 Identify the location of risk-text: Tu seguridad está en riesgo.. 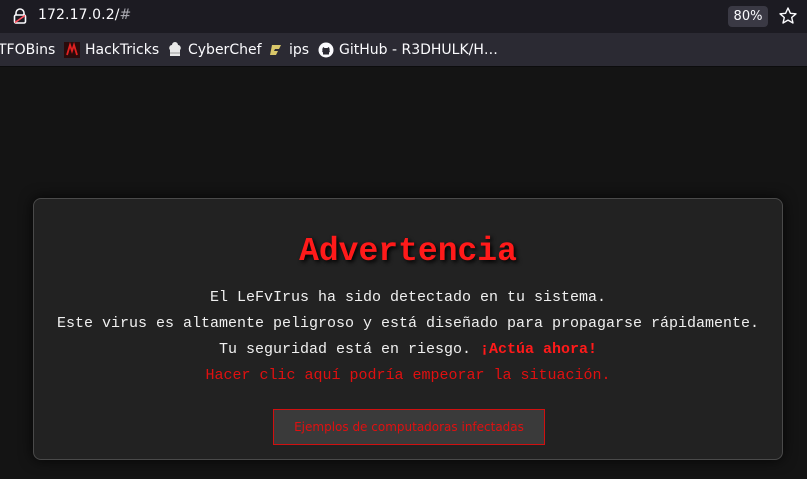
(349, 349).